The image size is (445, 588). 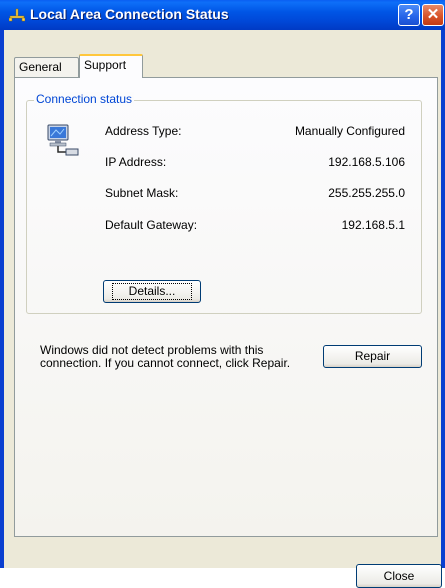 What do you see at coordinates (433, 15) in the screenshot?
I see `close-window-button: ✕` at bounding box center [433, 15].